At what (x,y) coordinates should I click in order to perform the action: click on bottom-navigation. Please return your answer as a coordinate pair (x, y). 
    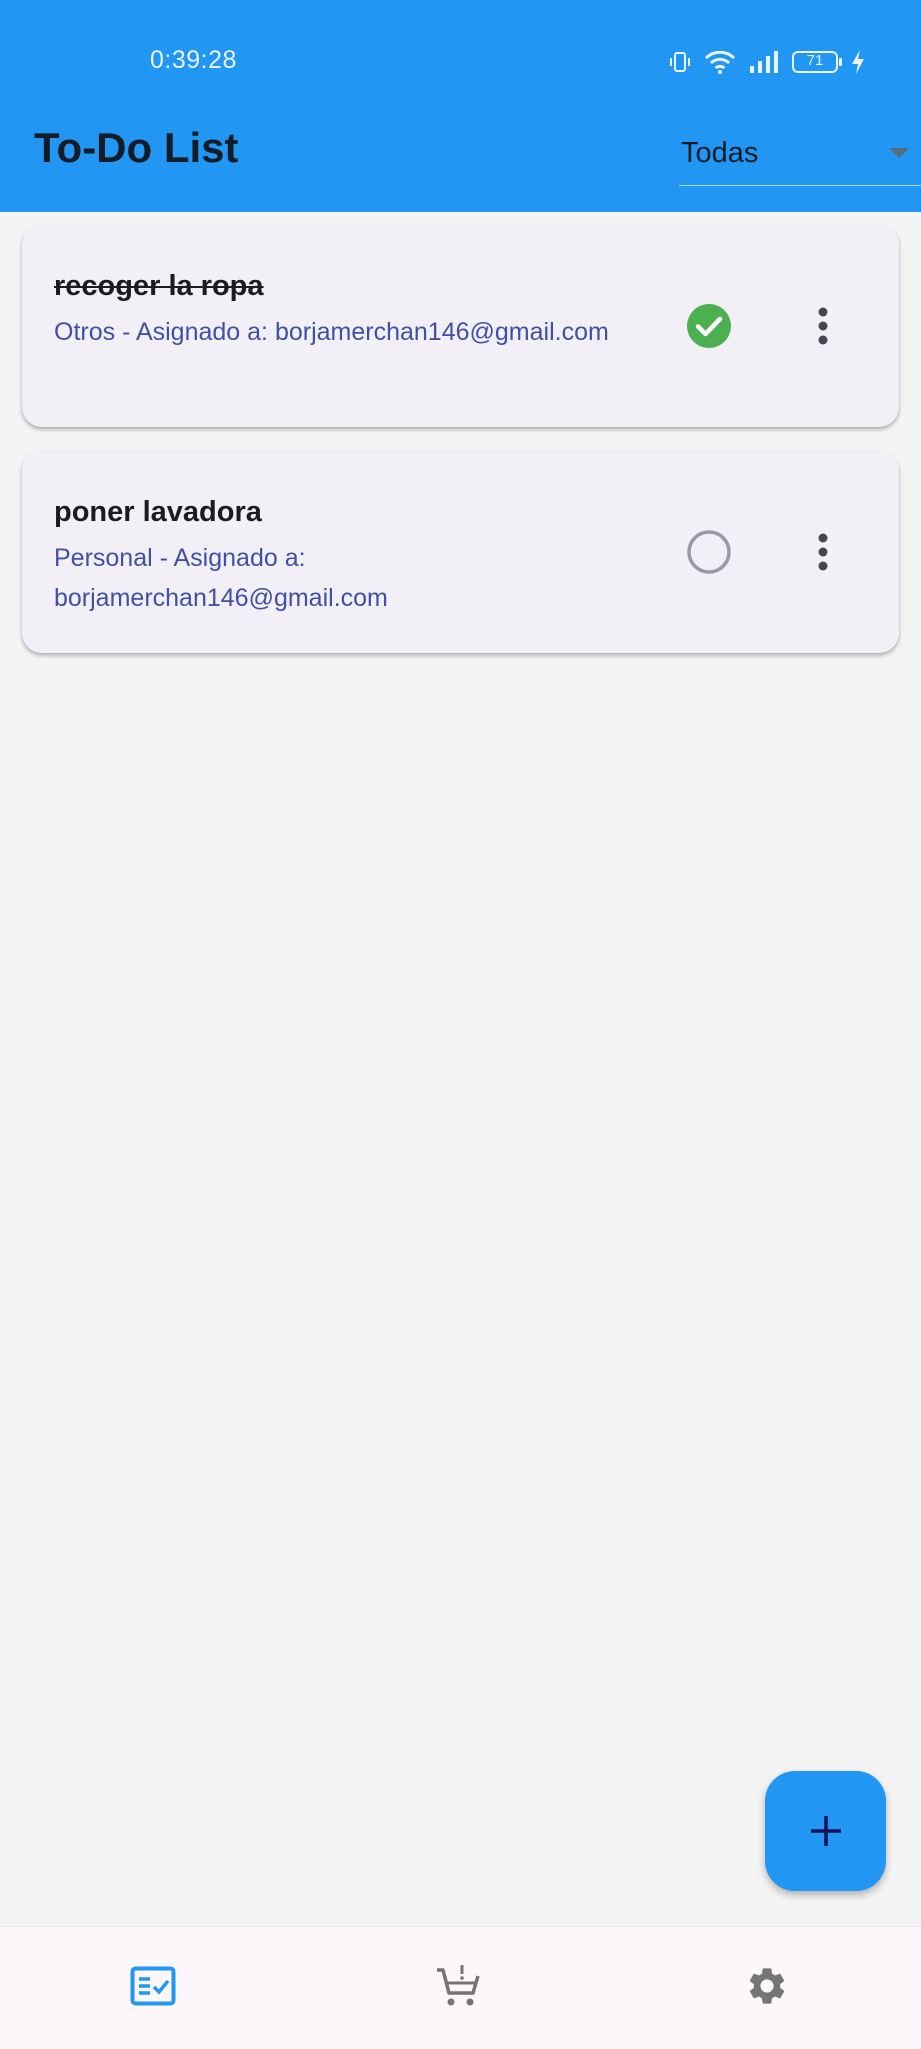
    Looking at the image, I should click on (460, 1987).